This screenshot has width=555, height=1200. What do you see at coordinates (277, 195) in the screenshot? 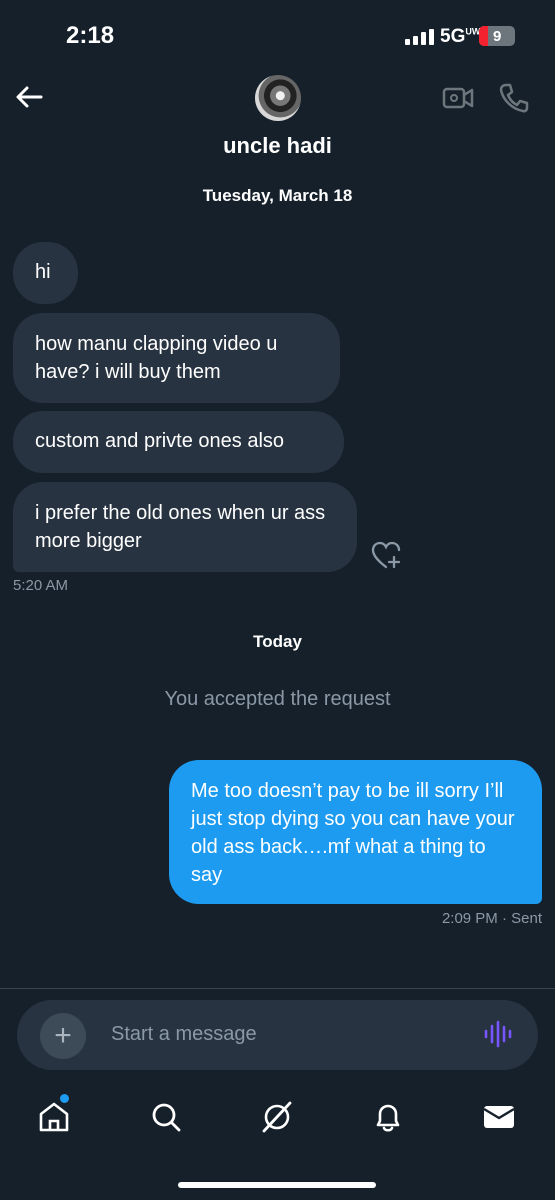
I see `date-separator: Tuesday, March 18` at bounding box center [277, 195].